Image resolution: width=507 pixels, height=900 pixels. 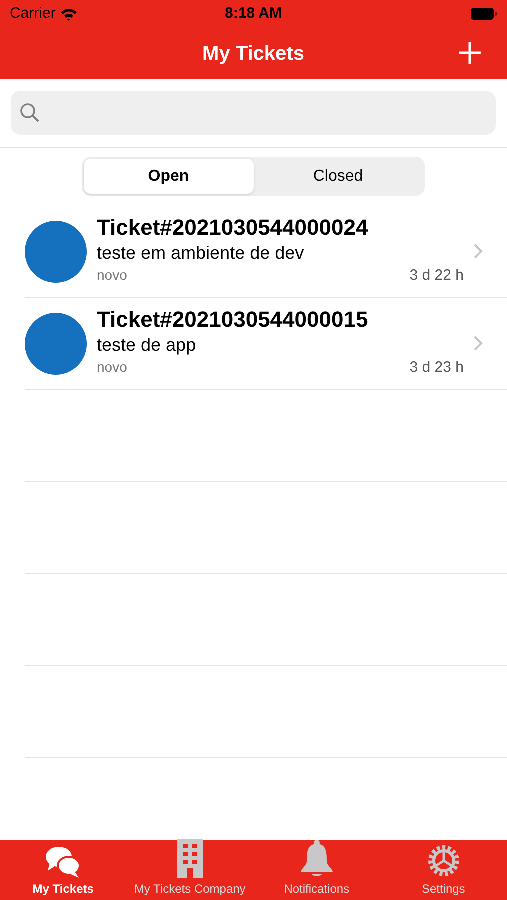 What do you see at coordinates (253, 54) in the screenshot?
I see `screen-title: My Tickets` at bounding box center [253, 54].